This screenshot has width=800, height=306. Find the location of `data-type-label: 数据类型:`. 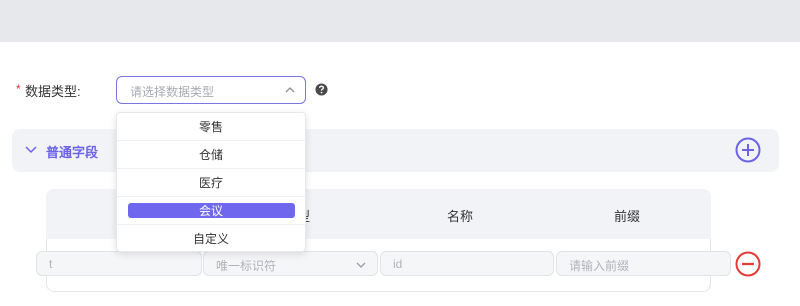

data-type-label: 数据类型: is located at coordinates (53, 91).